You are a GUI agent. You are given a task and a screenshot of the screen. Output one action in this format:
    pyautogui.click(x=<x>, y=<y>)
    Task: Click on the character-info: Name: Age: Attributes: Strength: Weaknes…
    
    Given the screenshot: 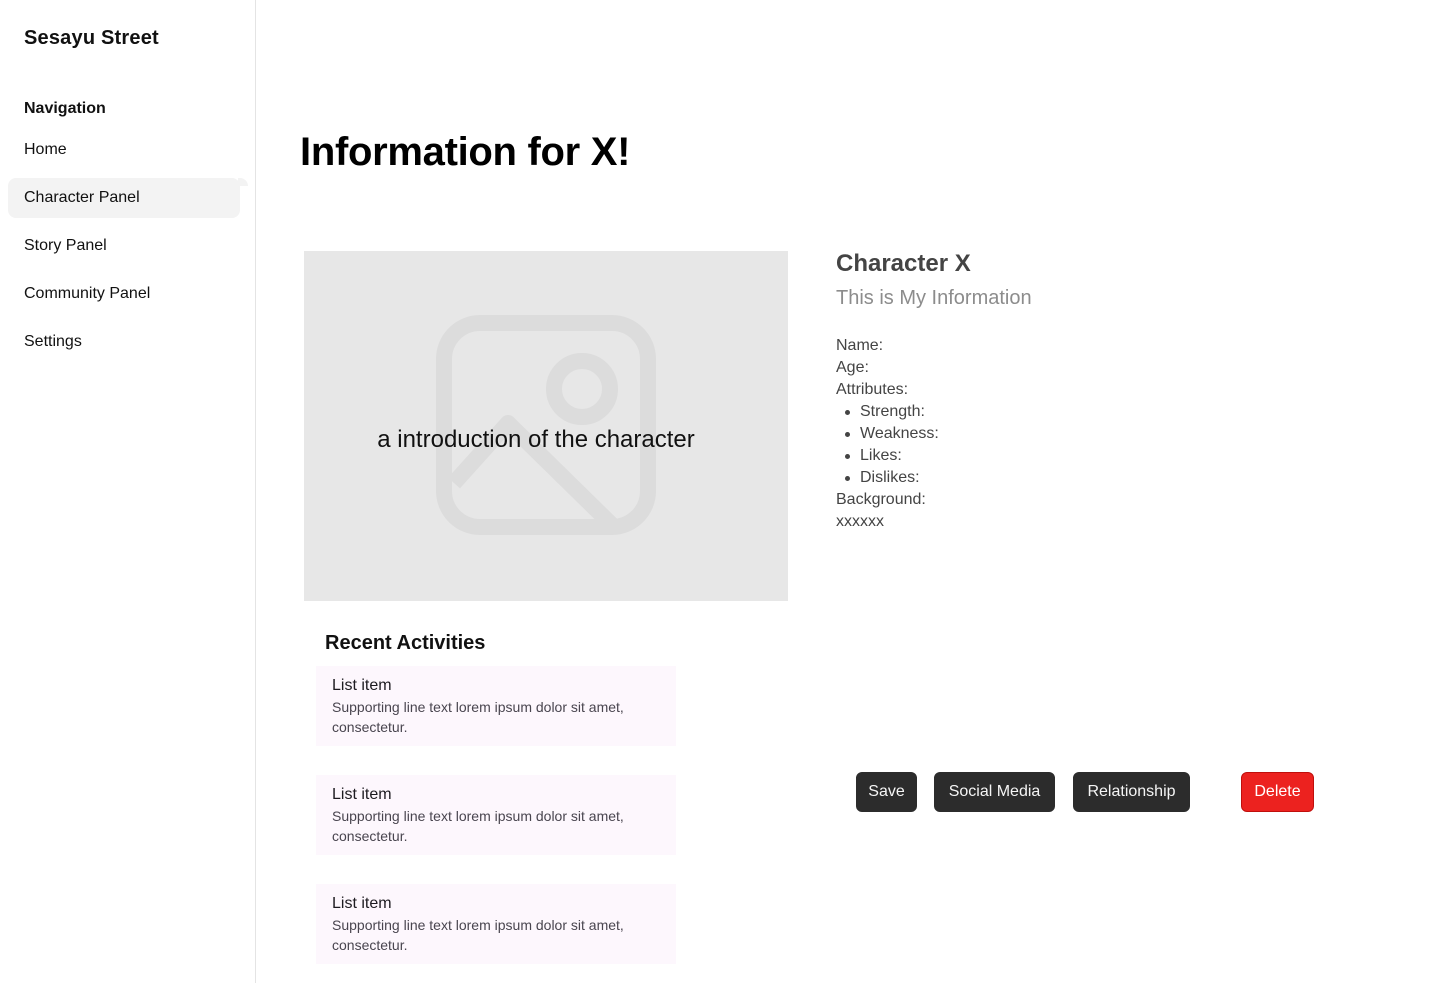 What is the action you would take?
    pyautogui.click(x=887, y=434)
    